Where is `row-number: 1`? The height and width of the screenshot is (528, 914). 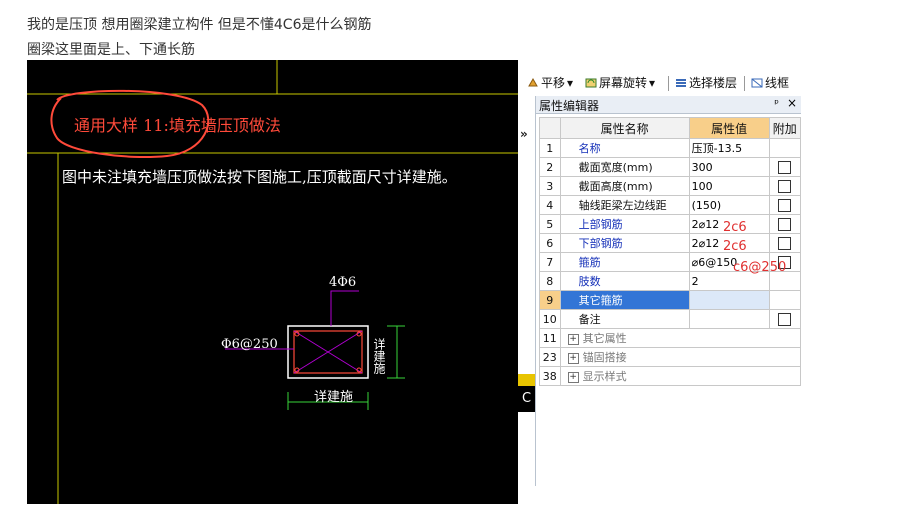
row-number: 1 is located at coordinates (550, 148).